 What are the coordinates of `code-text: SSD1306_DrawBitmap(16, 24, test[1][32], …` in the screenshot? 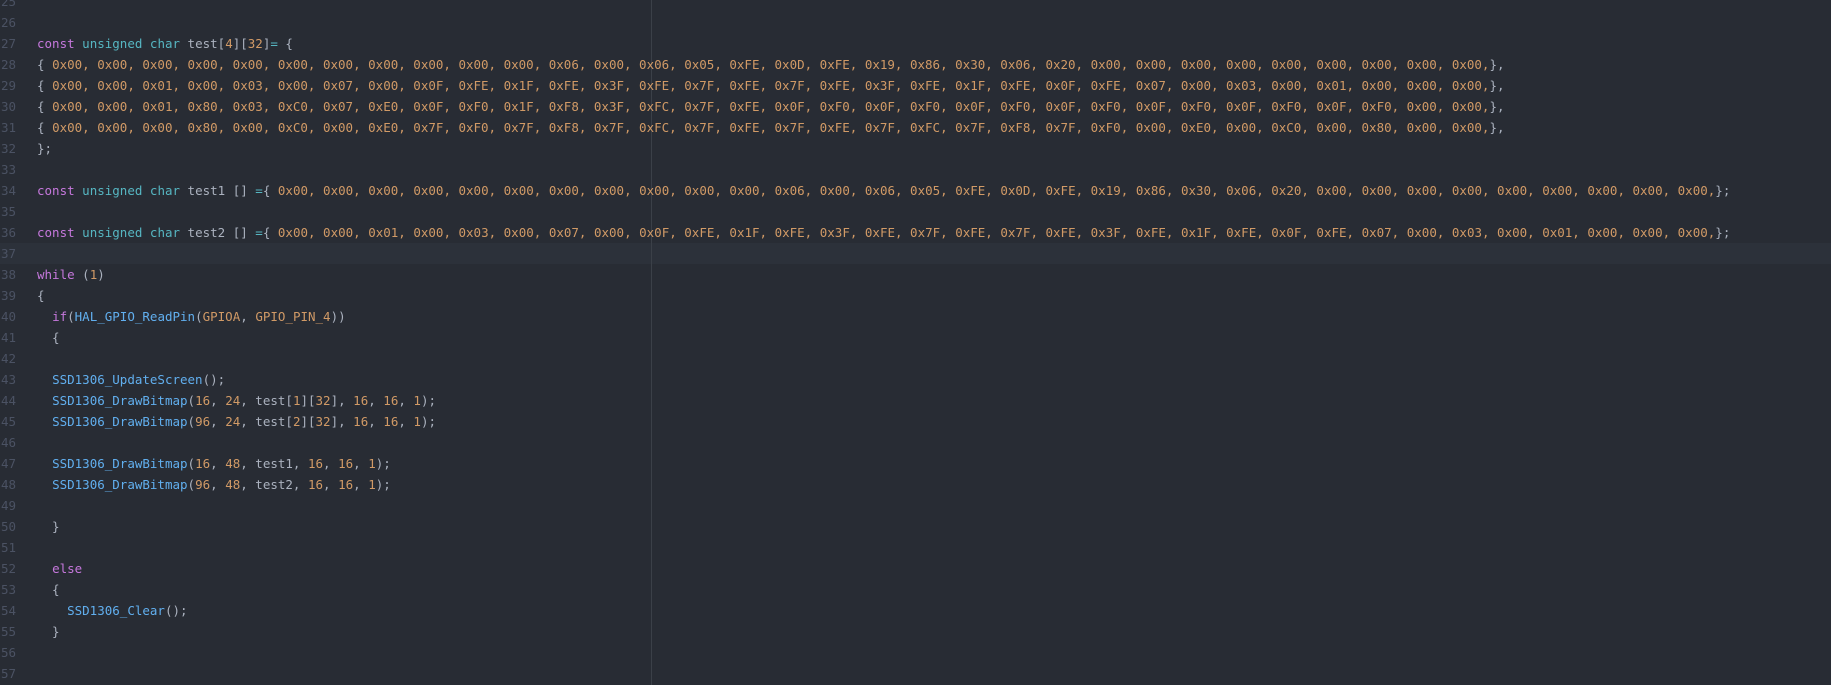 It's located at (236, 400).